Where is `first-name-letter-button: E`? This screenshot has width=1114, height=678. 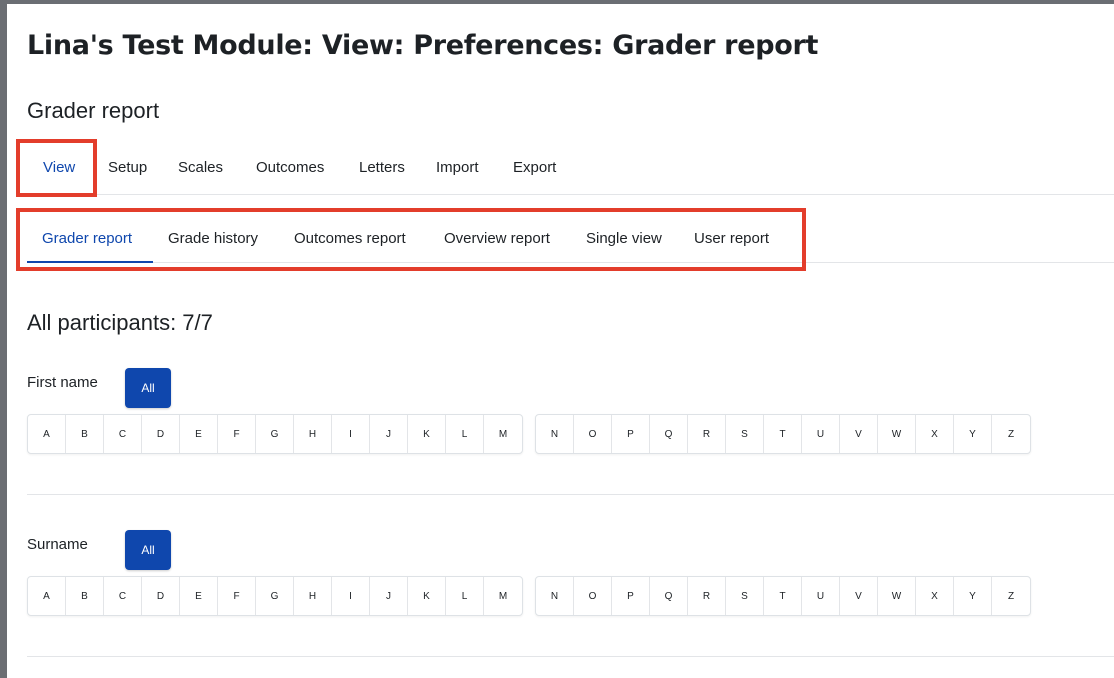 first-name-letter-button: E is located at coordinates (199, 434).